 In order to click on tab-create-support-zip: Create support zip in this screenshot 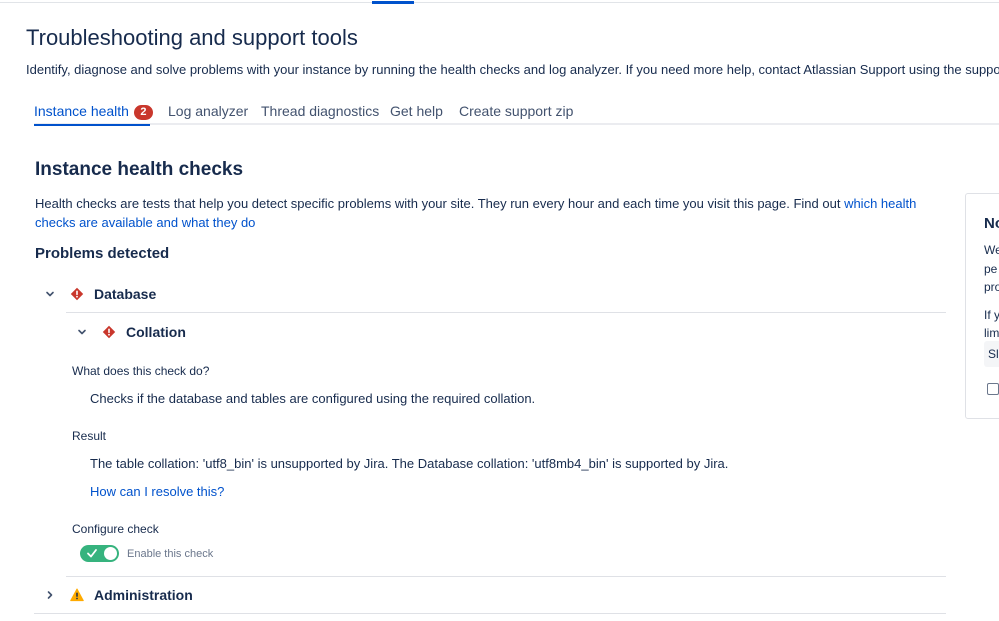, I will do `click(516, 111)`.